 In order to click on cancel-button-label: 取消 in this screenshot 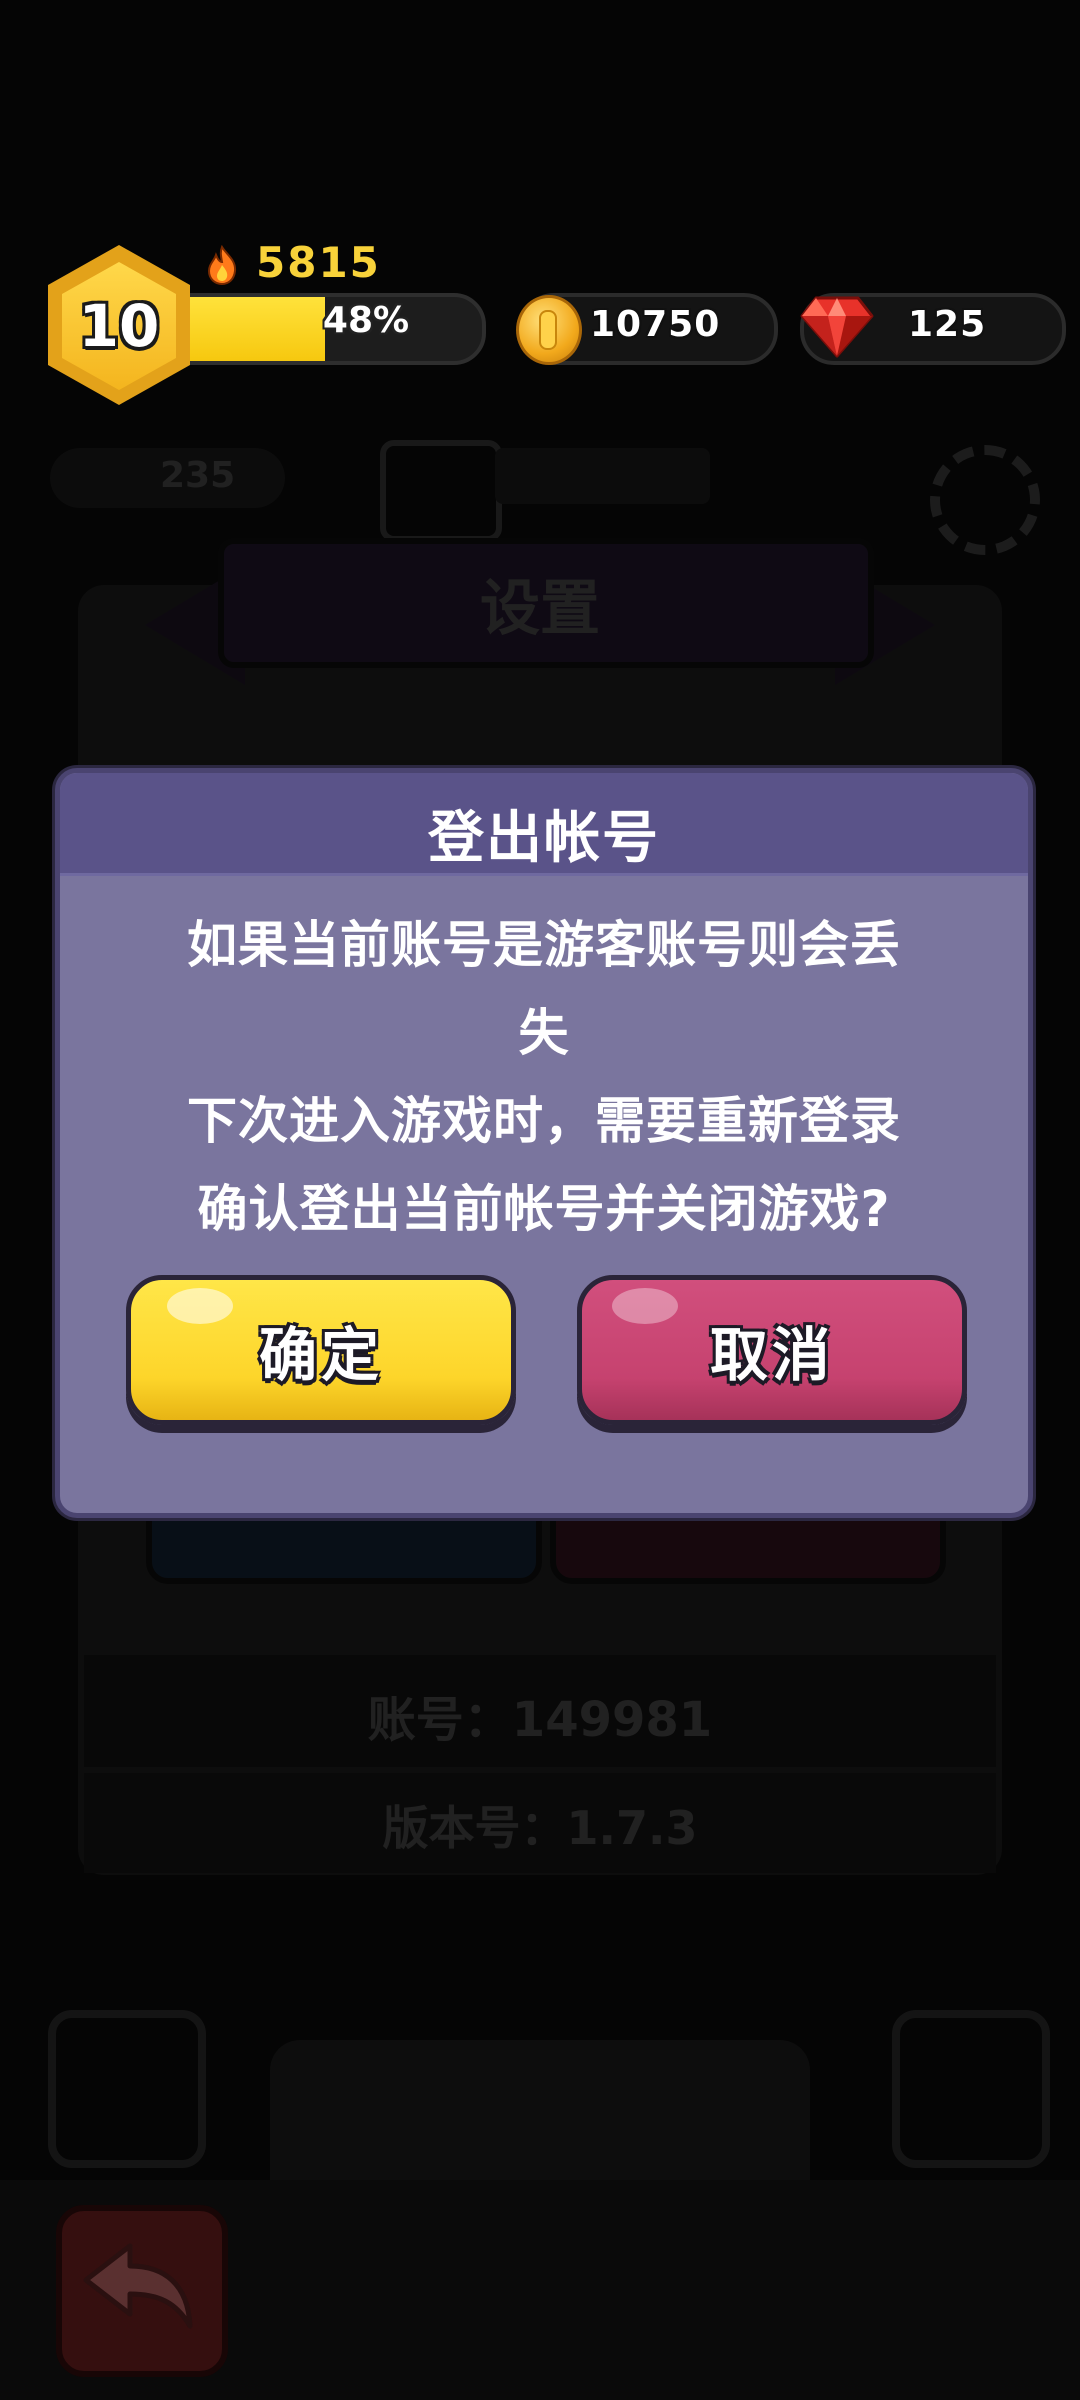, I will do `click(771, 1355)`.